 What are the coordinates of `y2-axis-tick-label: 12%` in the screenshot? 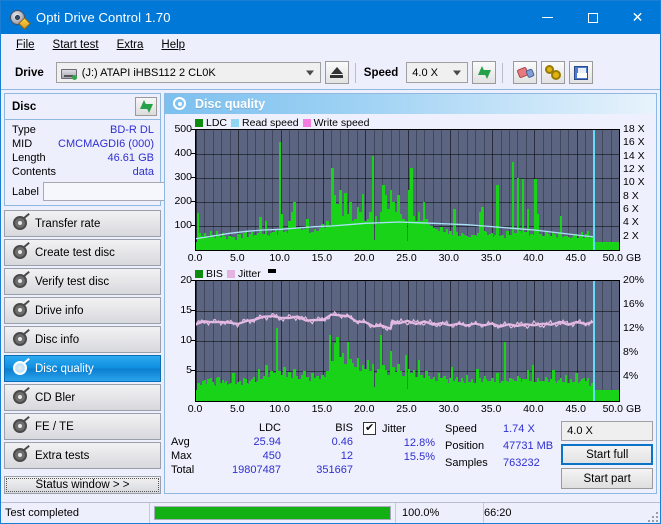 It's located at (634, 328).